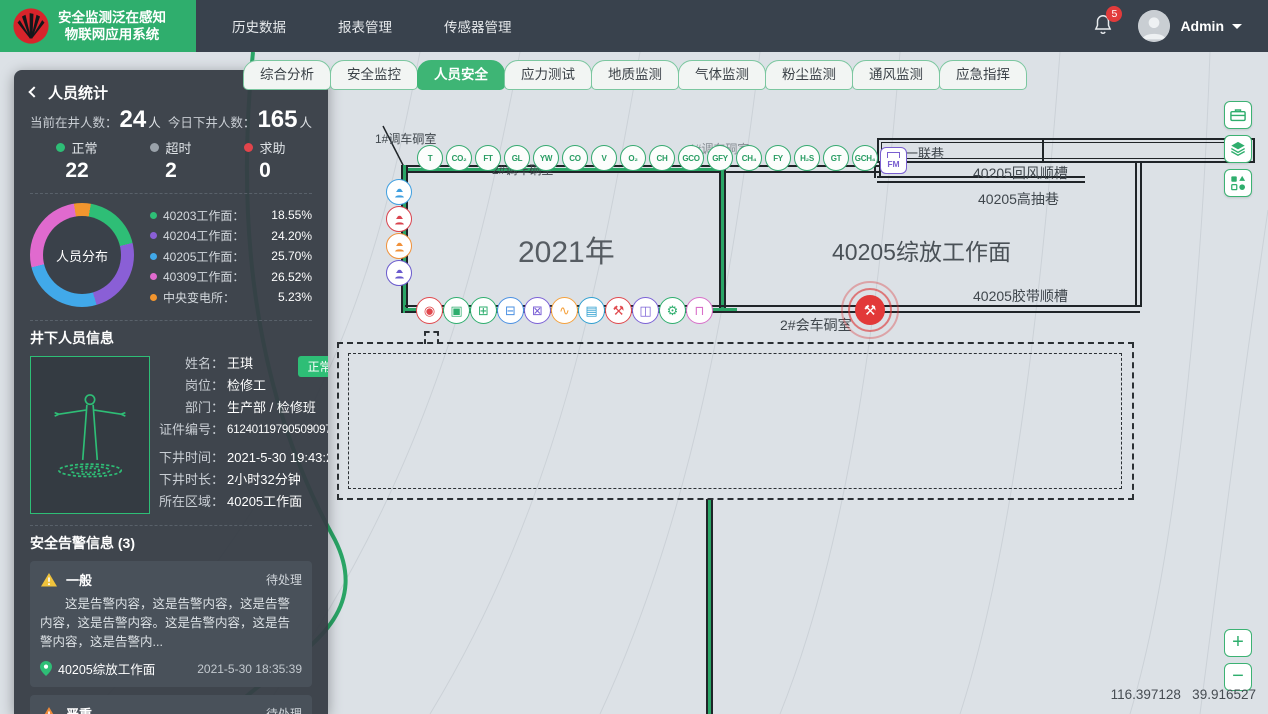  Describe the element at coordinates (272, 148) in the screenshot. I see `status-label: 求助` at that location.